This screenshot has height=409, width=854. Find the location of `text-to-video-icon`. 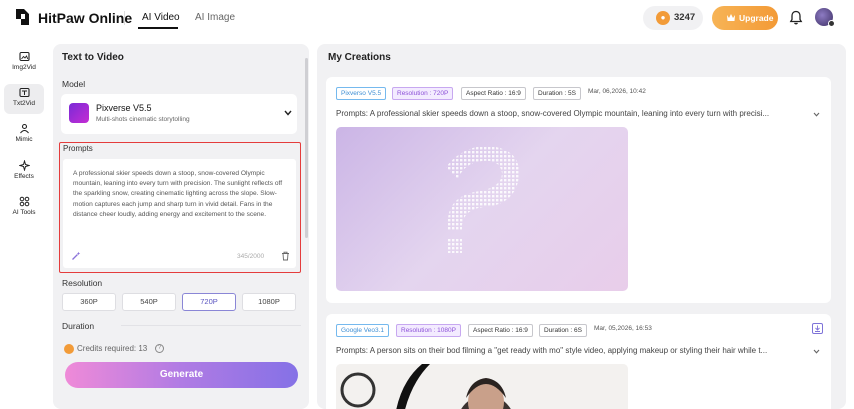

text-to-video-icon is located at coordinates (24, 92).